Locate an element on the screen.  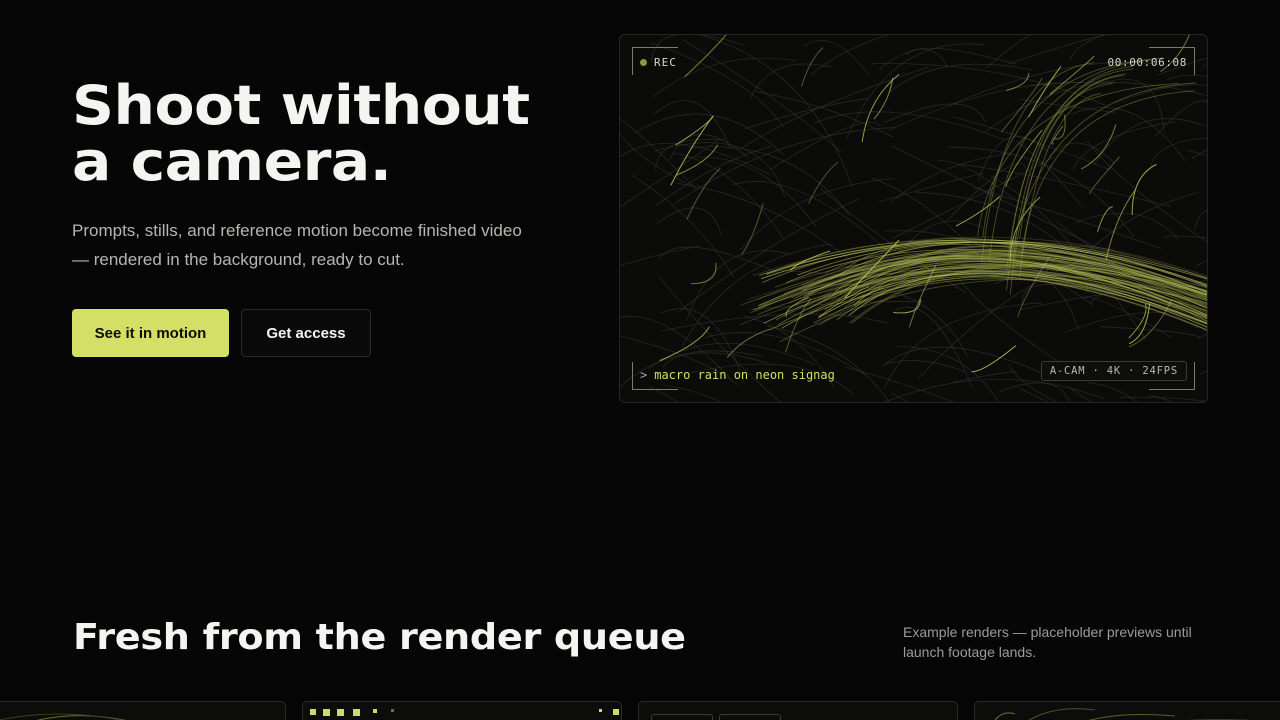
prompt-line: > macro rain on neon signag is located at coordinates (737, 375).